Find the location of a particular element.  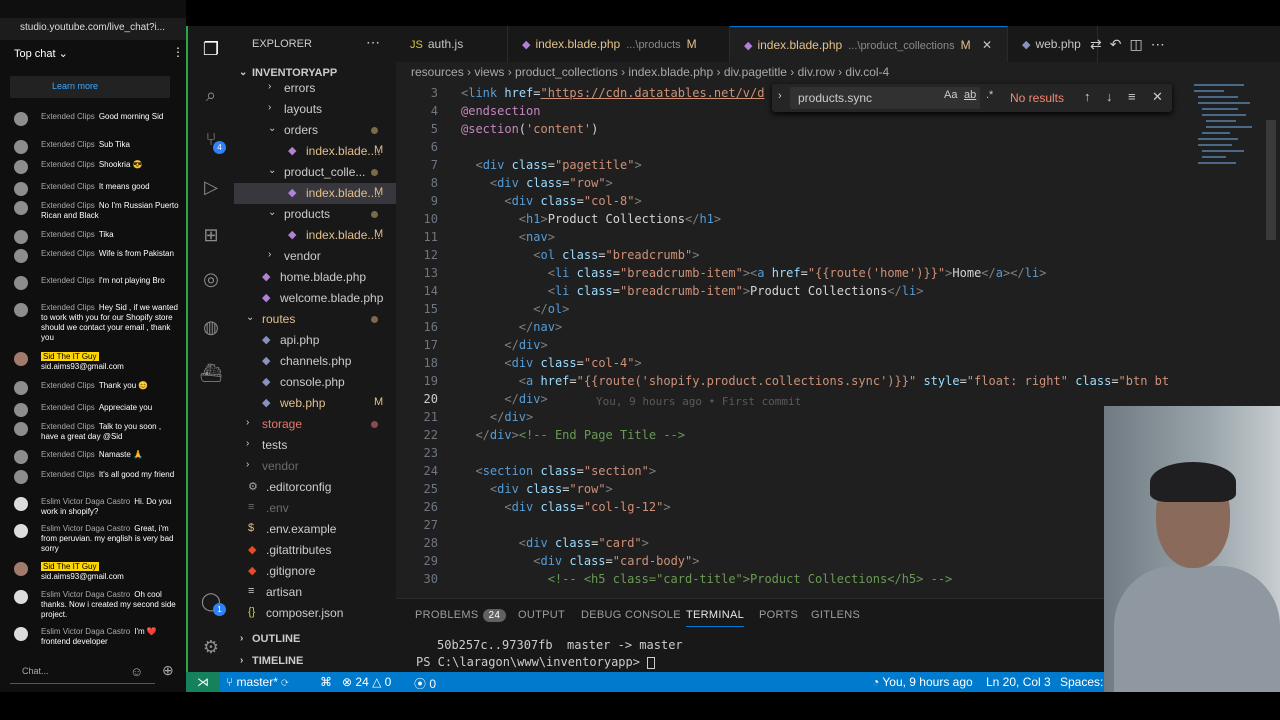

editor-tab: ◆ index.blade.php ...\products M is located at coordinates (619, 44).